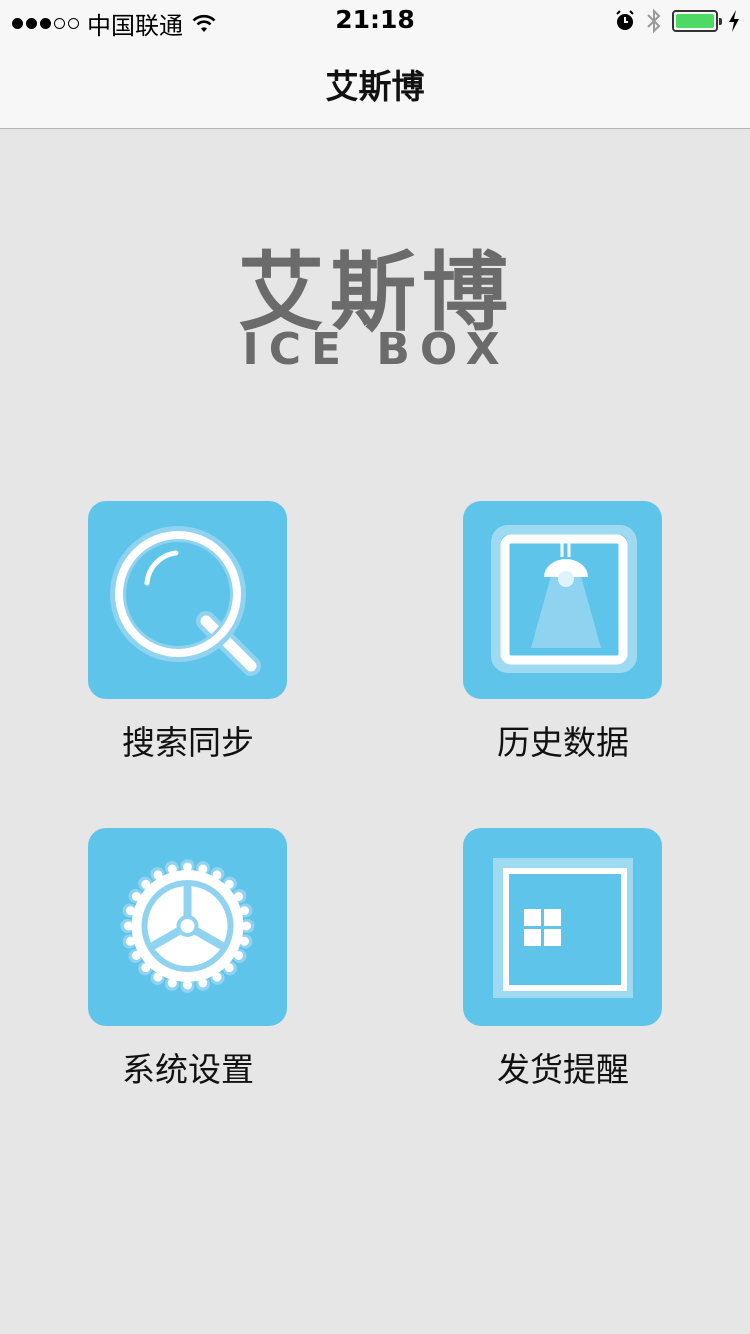 The height and width of the screenshot is (1334, 750). Describe the element at coordinates (654, 21) in the screenshot. I see `bluetooth-icon` at that location.